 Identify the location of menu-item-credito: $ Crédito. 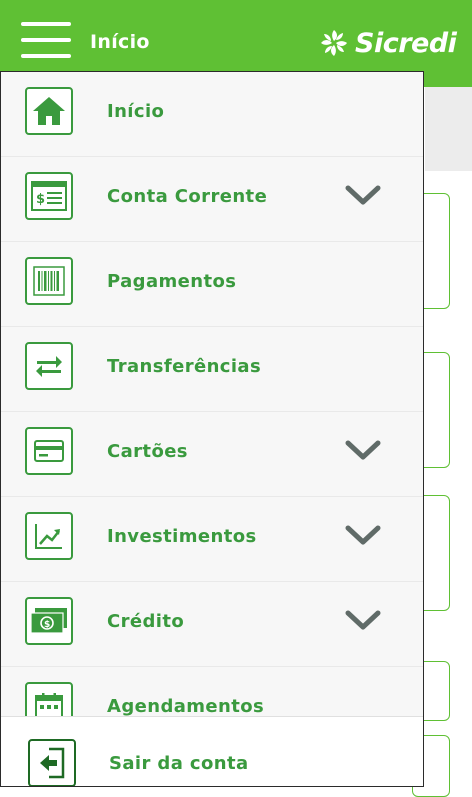
(212, 624).